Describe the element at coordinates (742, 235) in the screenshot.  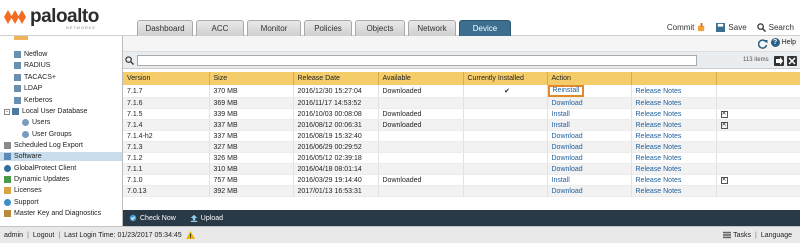
I see `tasks-link: Tasks` at that location.